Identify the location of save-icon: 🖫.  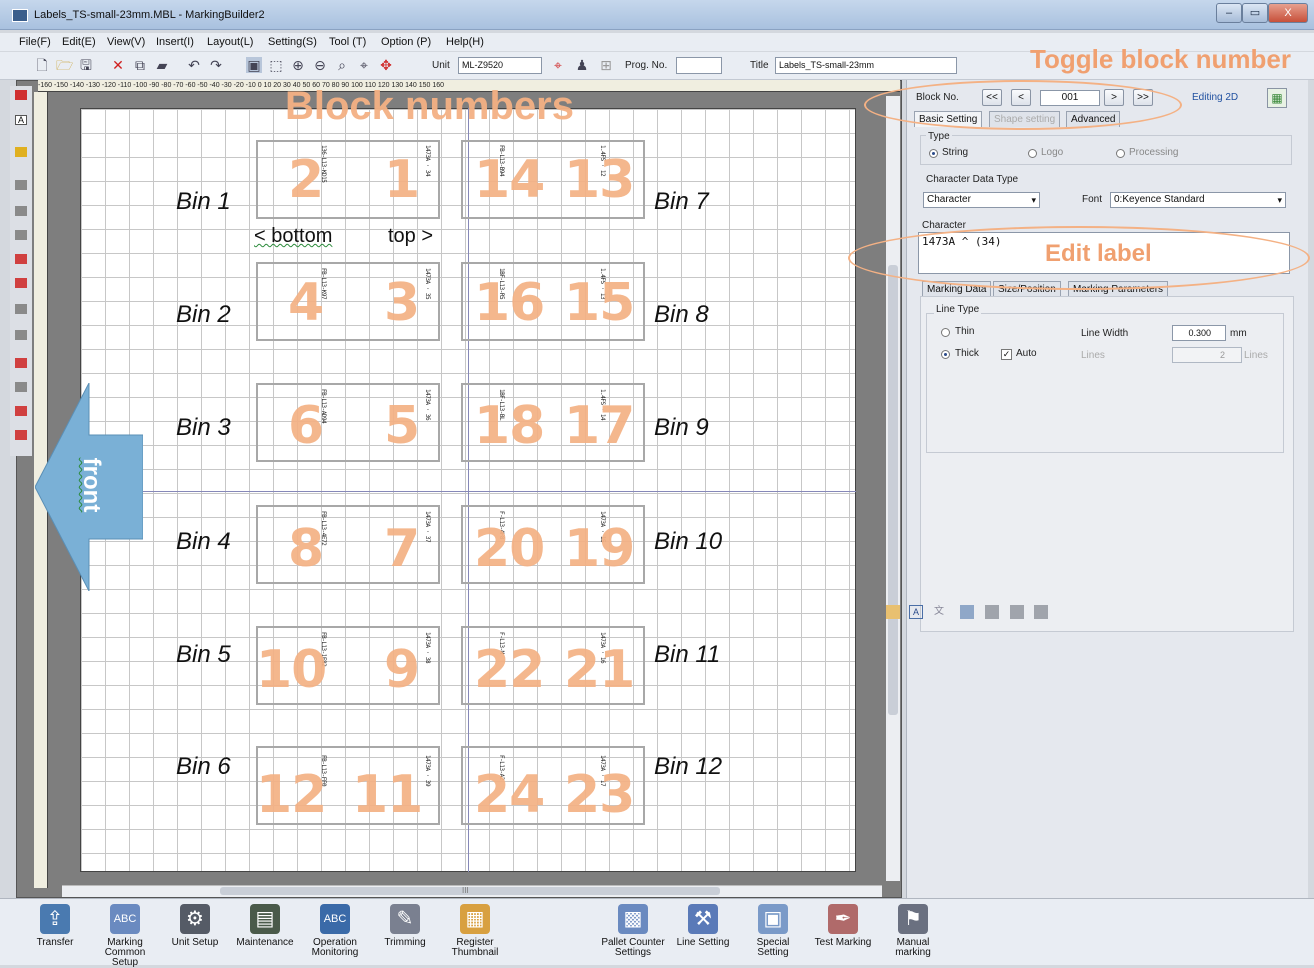
(86, 65).